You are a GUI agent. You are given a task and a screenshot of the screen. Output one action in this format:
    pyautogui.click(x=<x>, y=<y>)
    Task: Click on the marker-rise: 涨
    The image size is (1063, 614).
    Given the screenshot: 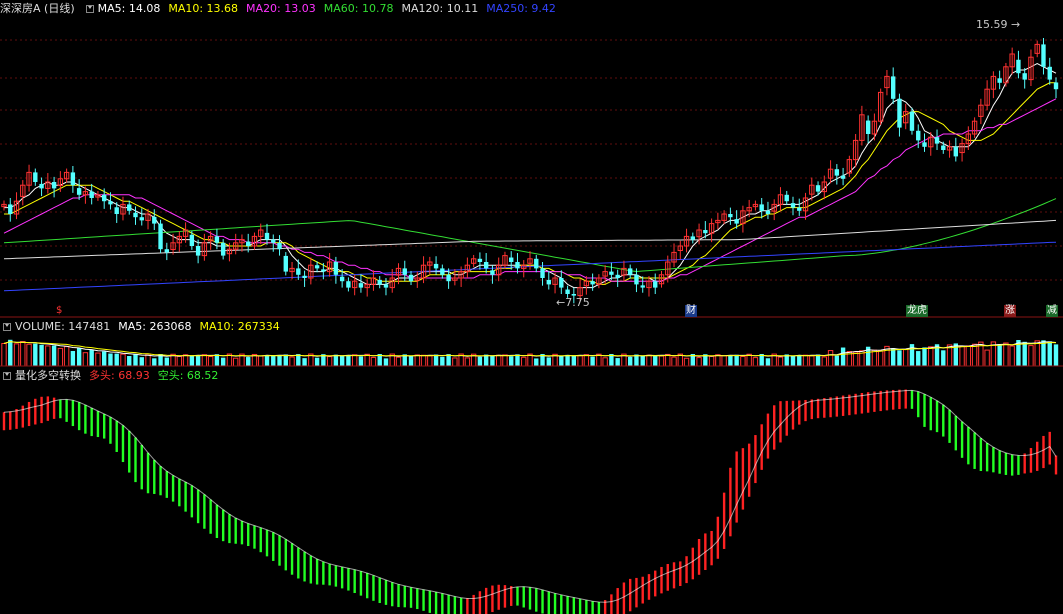 What is the action you would take?
    pyautogui.click(x=1010, y=311)
    